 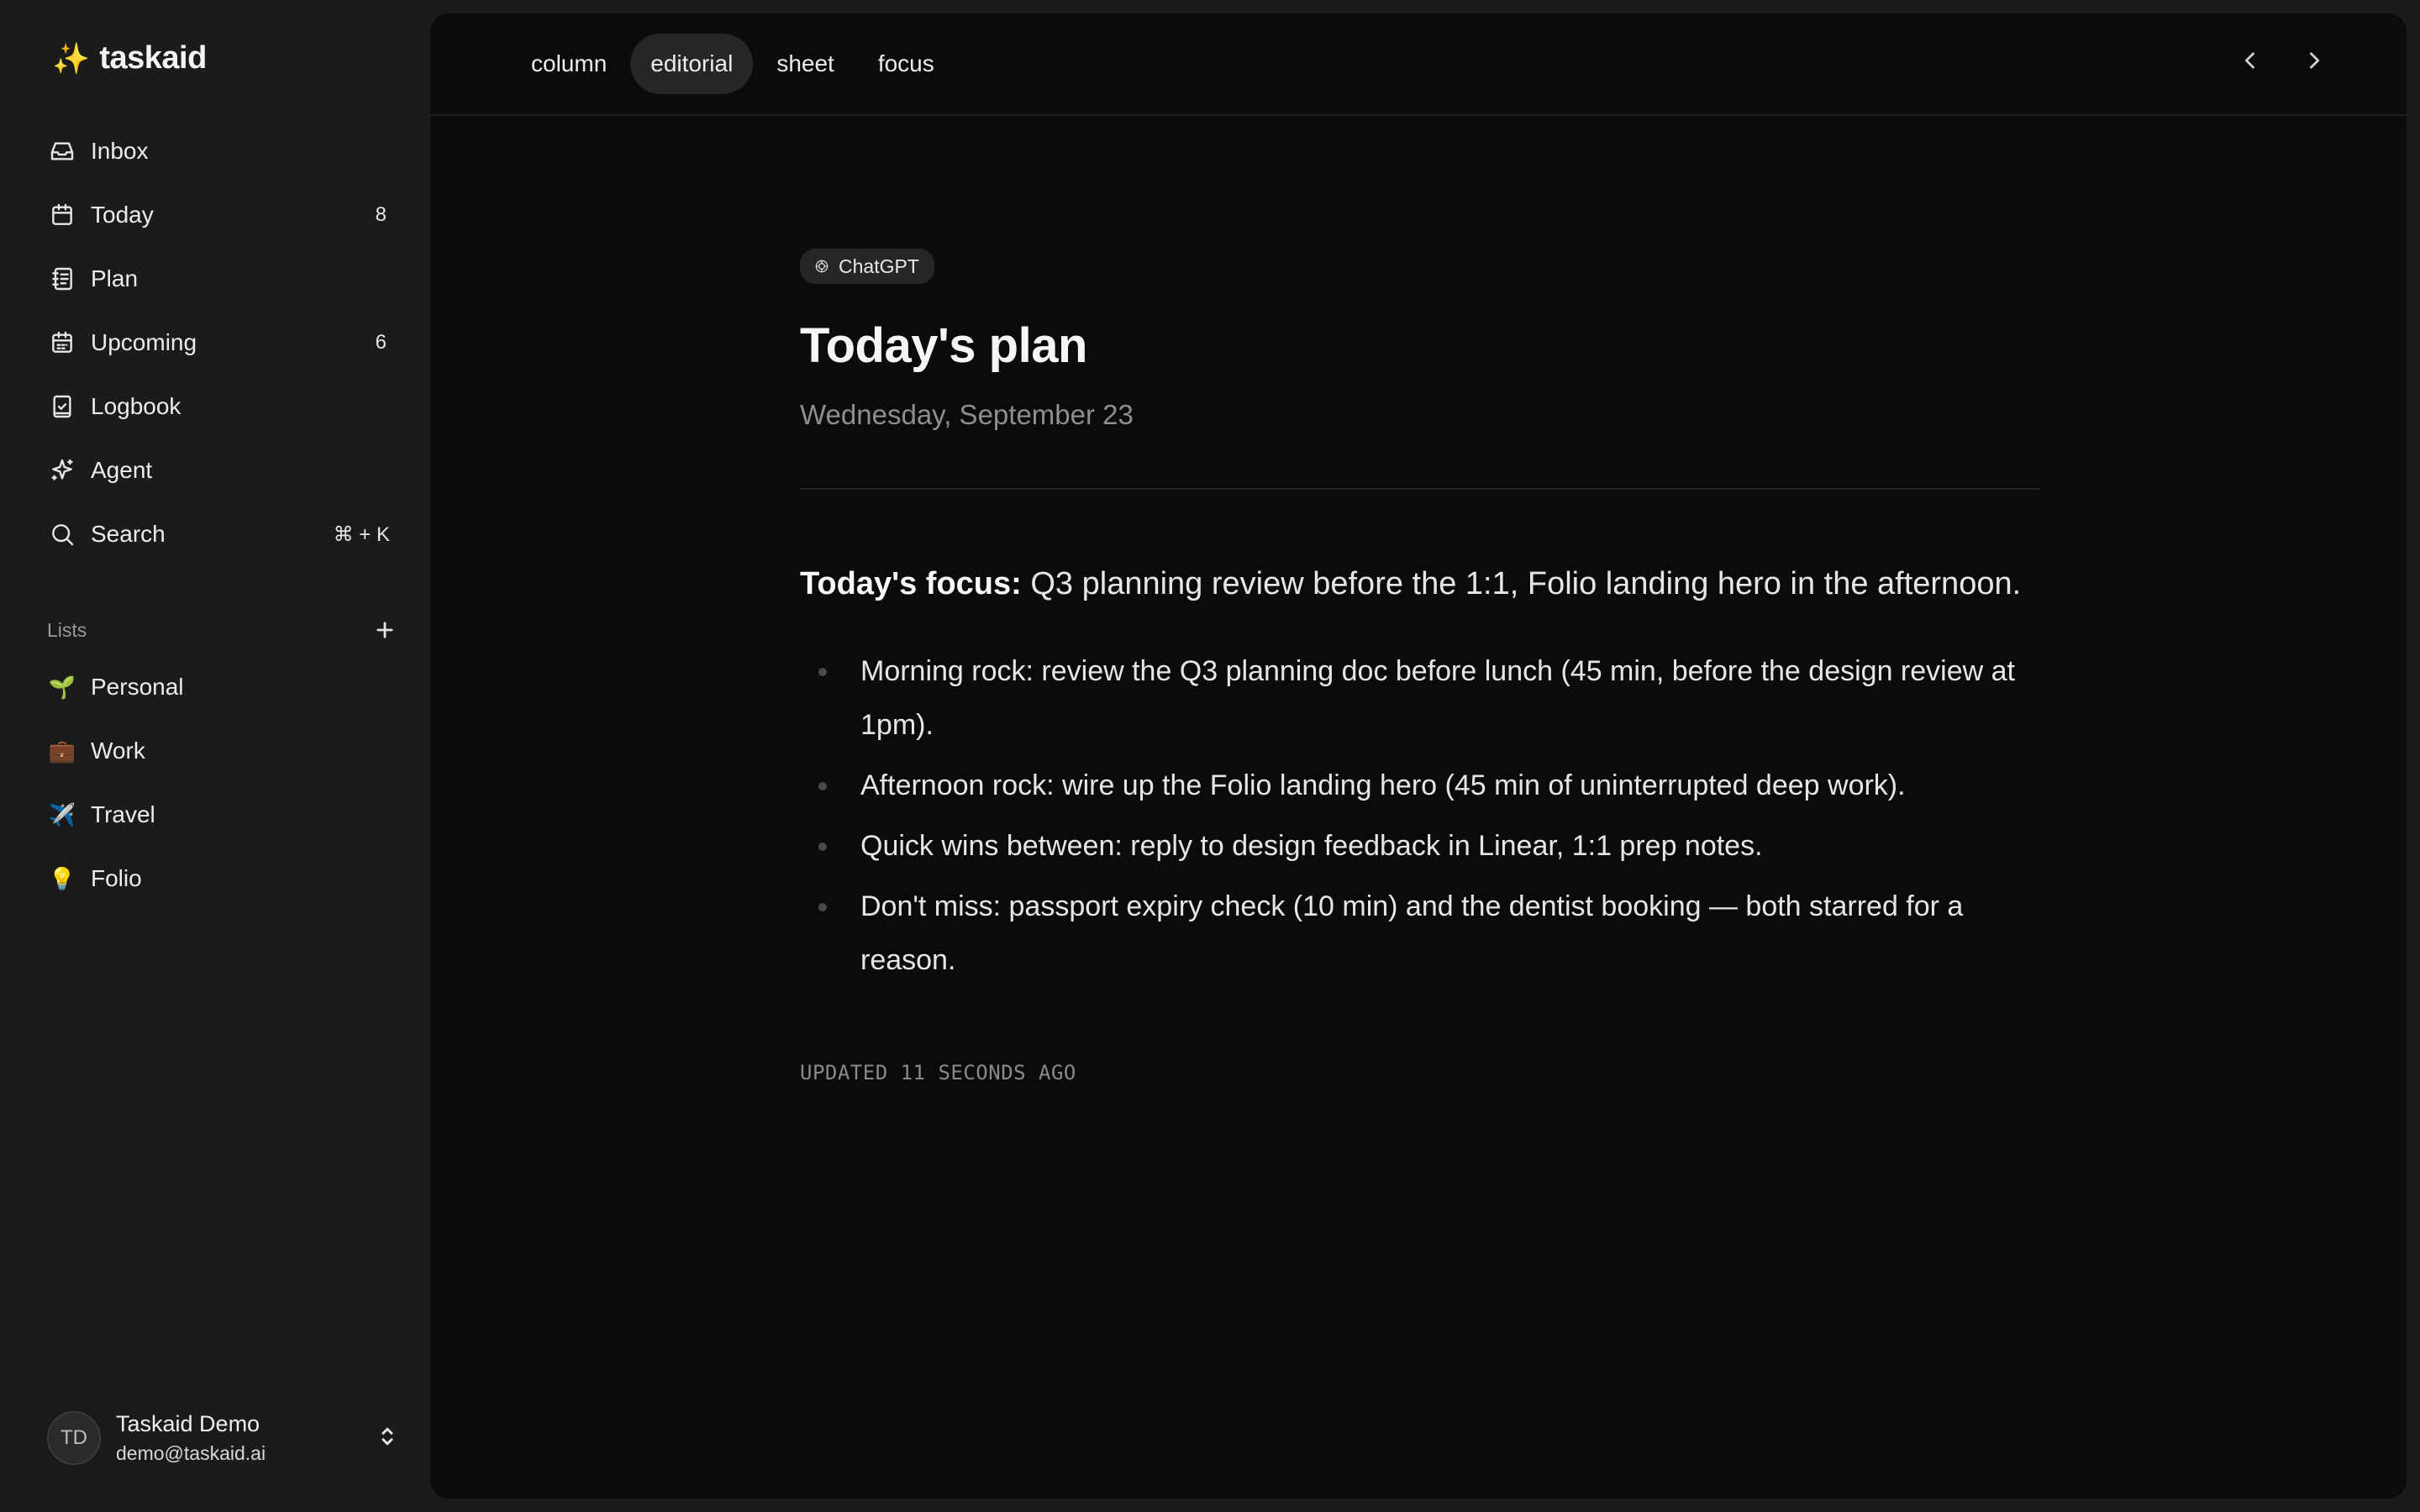 What do you see at coordinates (191, 1453) in the screenshot?
I see `user-email: demo@taskaid.ai` at bounding box center [191, 1453].